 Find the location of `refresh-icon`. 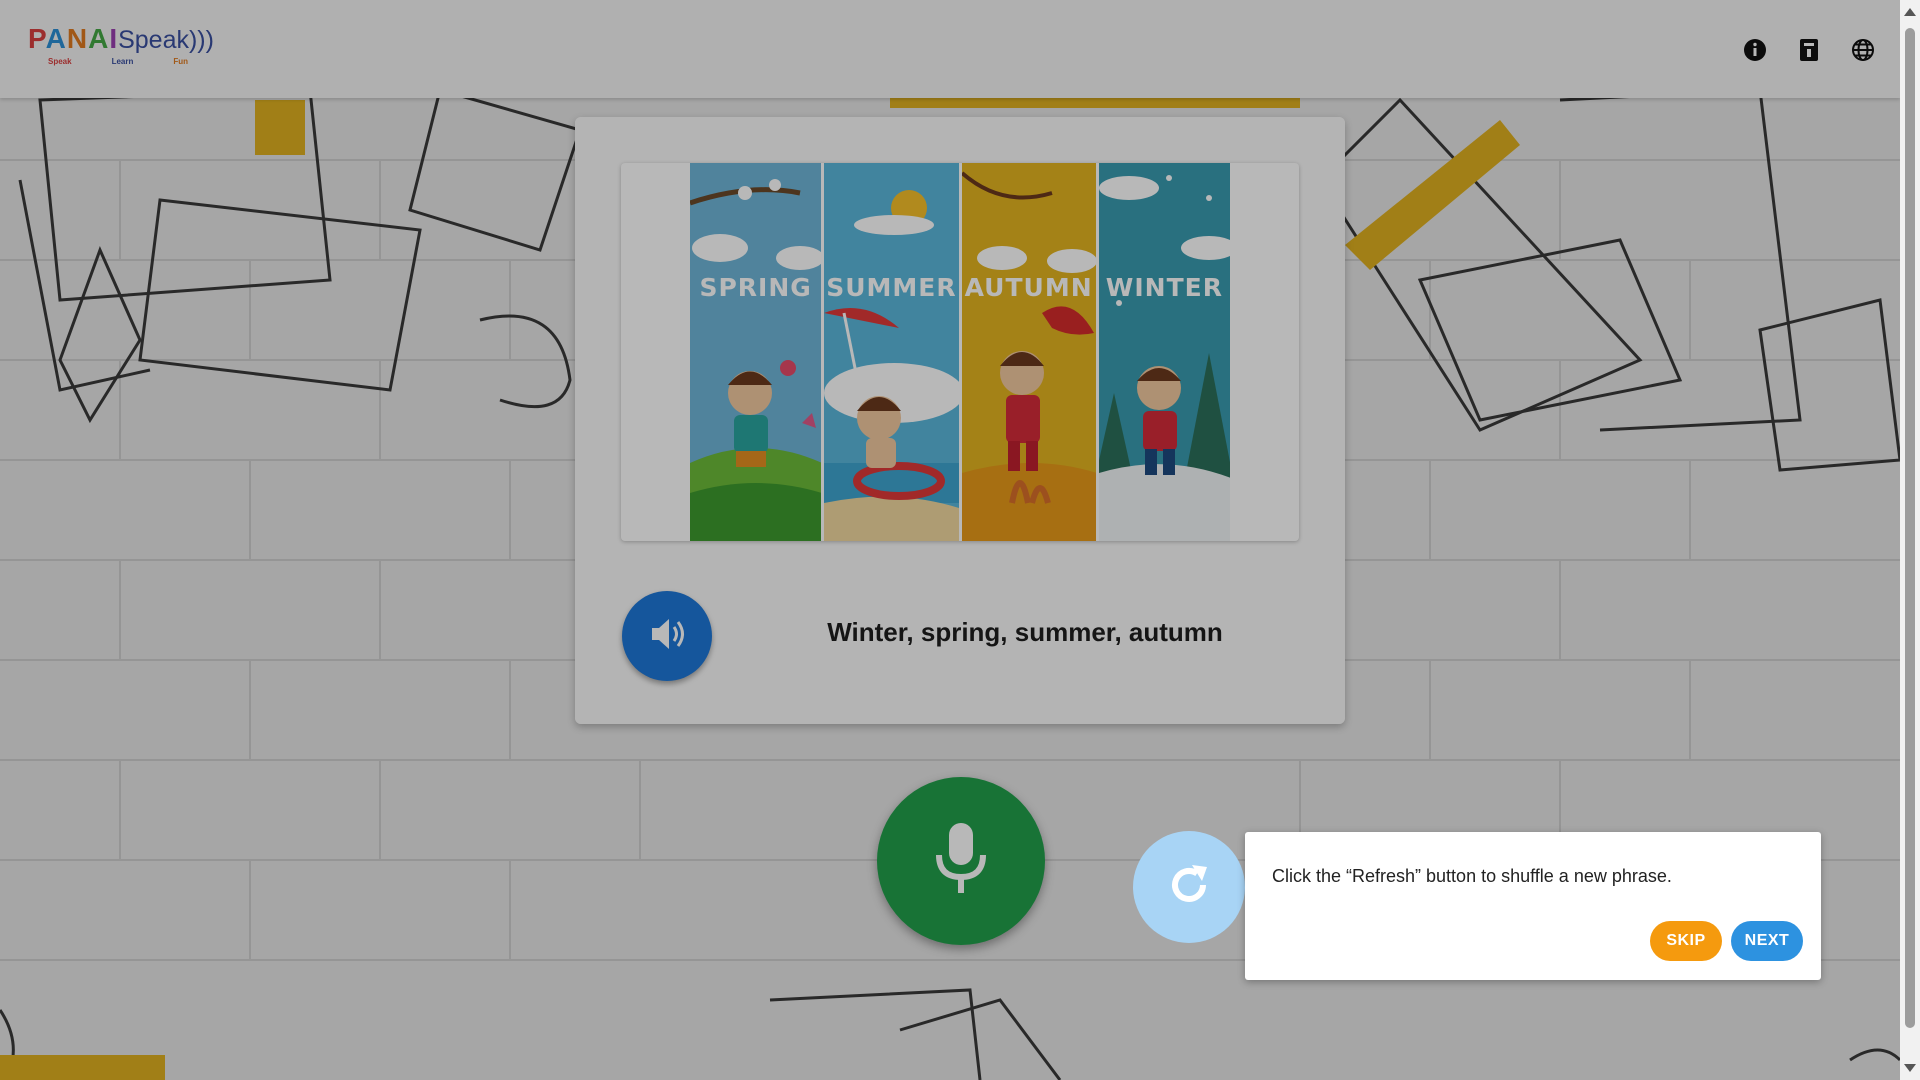

refresh-icon is located at coordinates (1189, 887).